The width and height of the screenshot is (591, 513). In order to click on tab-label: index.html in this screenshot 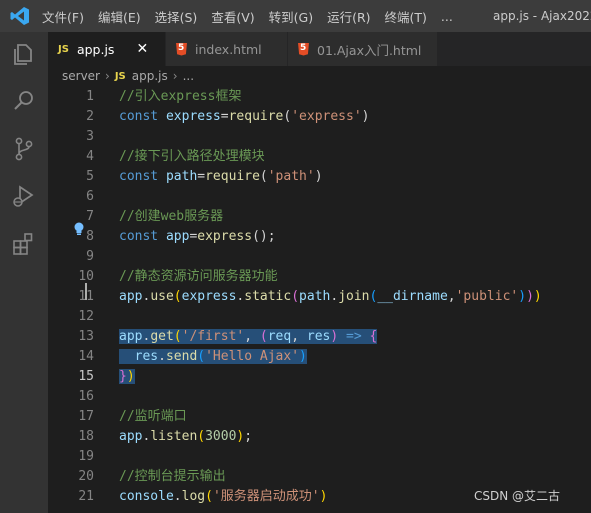, I will do `click(228, 49)`.